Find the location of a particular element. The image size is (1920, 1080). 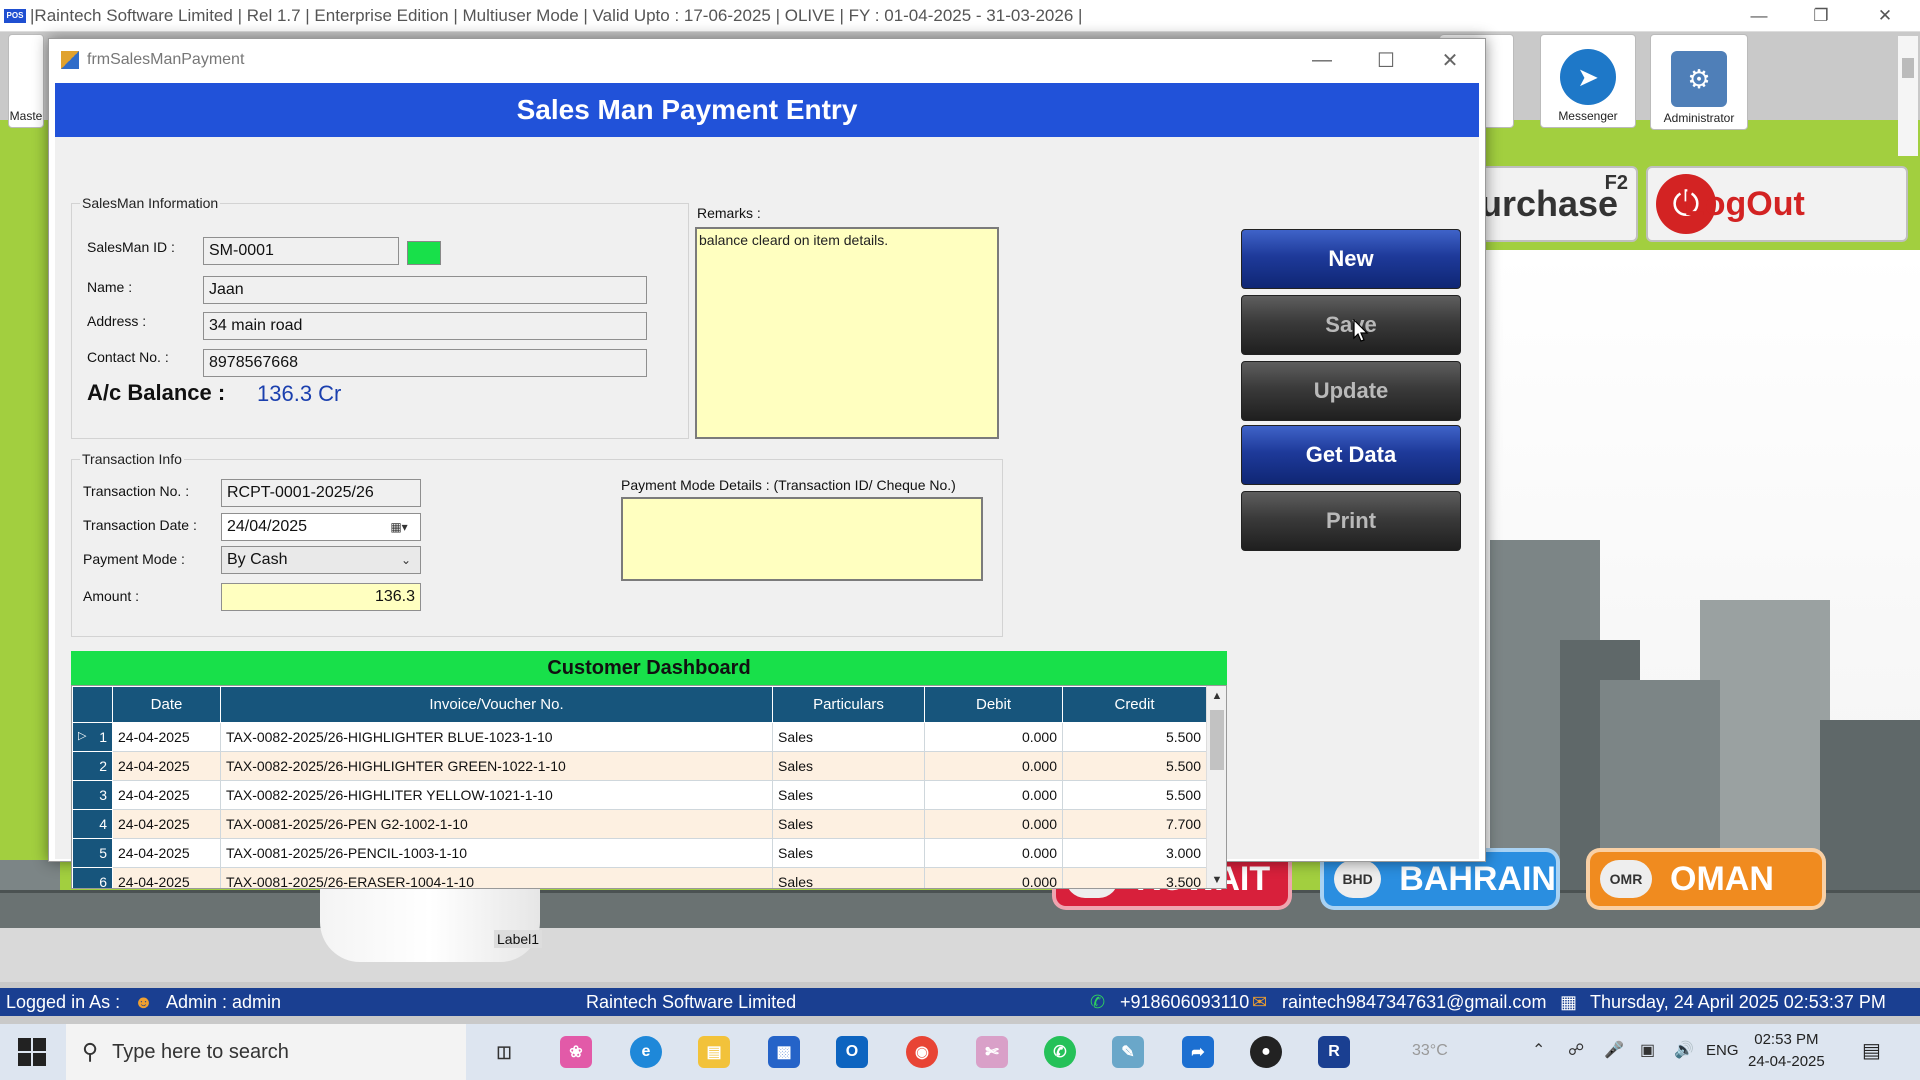

remote-app-icon: ➦ is located at coordinates (1198, 1052).